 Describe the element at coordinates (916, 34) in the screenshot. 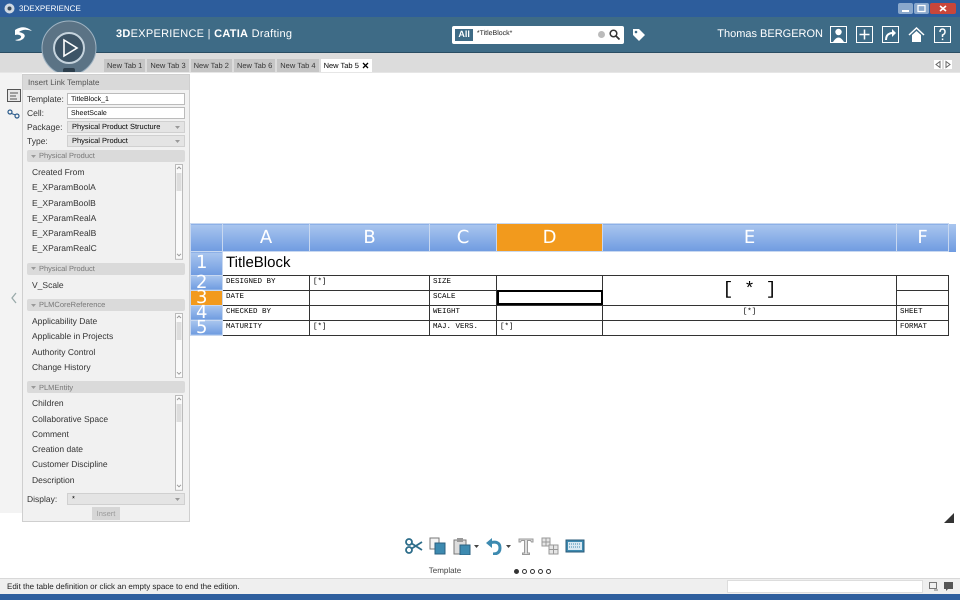

I see `home-icon` at that location.